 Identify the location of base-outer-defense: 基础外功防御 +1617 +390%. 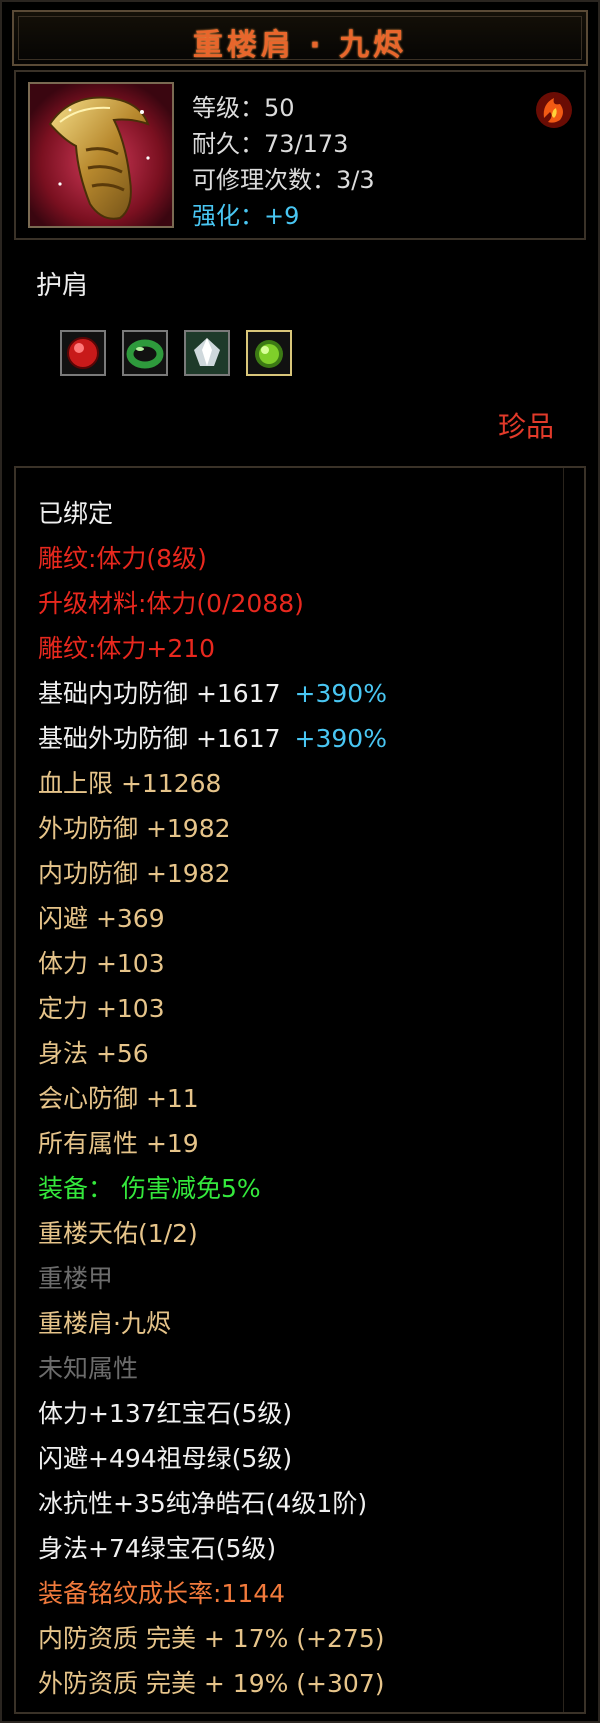
(212, 737).